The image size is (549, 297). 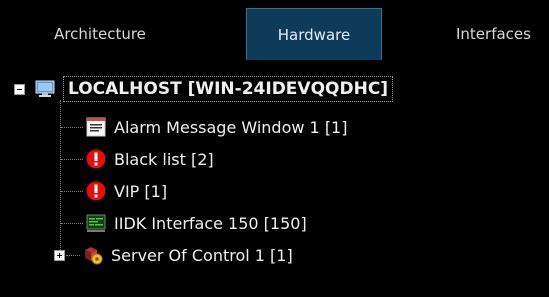 I want to click on tab-hardware: Hardware, so click(x=314, y=34).